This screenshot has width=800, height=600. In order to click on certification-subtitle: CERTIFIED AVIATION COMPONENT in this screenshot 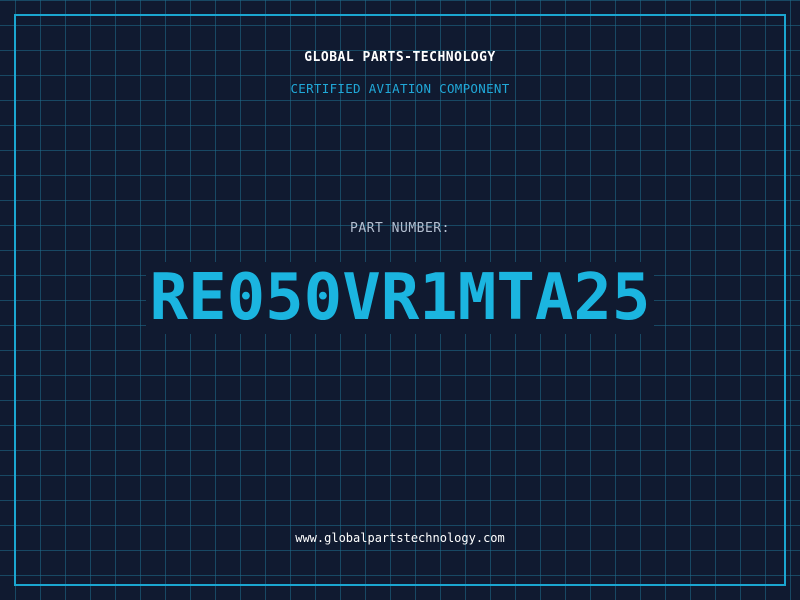, I will do `click(400, 88)`.